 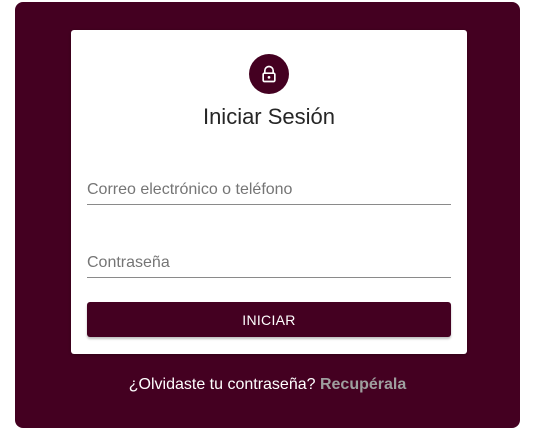 I want to click on lock-icon, so click(x=269, y=74).